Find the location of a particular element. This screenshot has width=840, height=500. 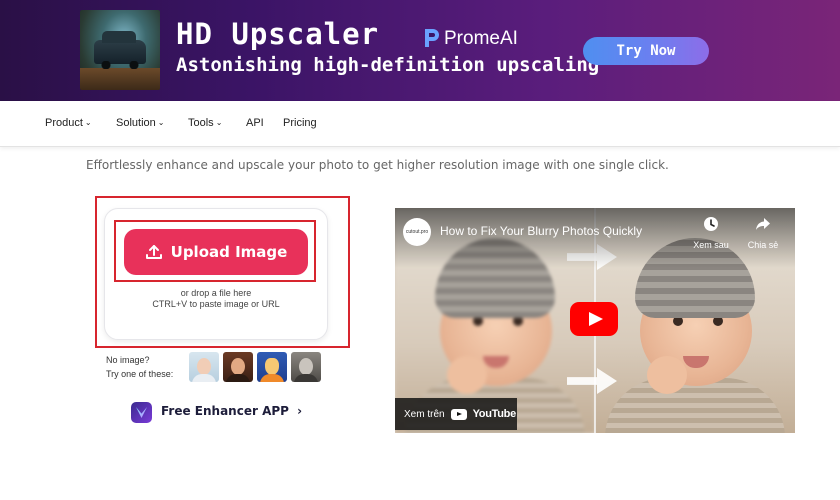

sample-portrait-icon is located at coordinates (204, 367).